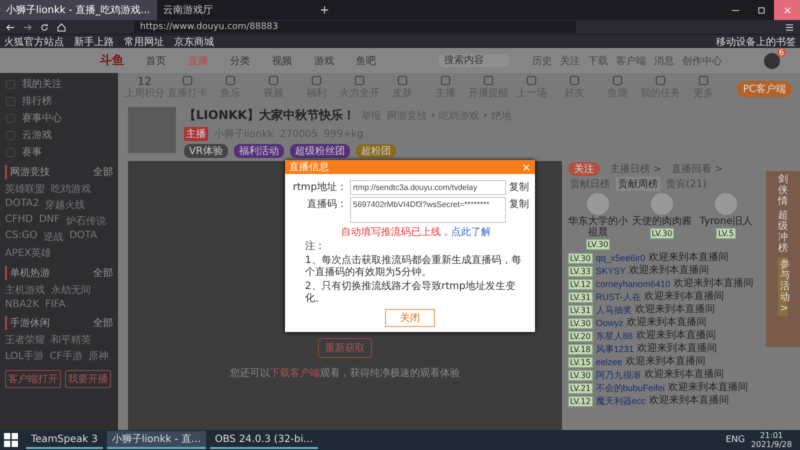 The image size is (800, 450). Describe the element at coordinates (611, 271) in the screenshot. I see `chat-user: SKYSY` at that location.